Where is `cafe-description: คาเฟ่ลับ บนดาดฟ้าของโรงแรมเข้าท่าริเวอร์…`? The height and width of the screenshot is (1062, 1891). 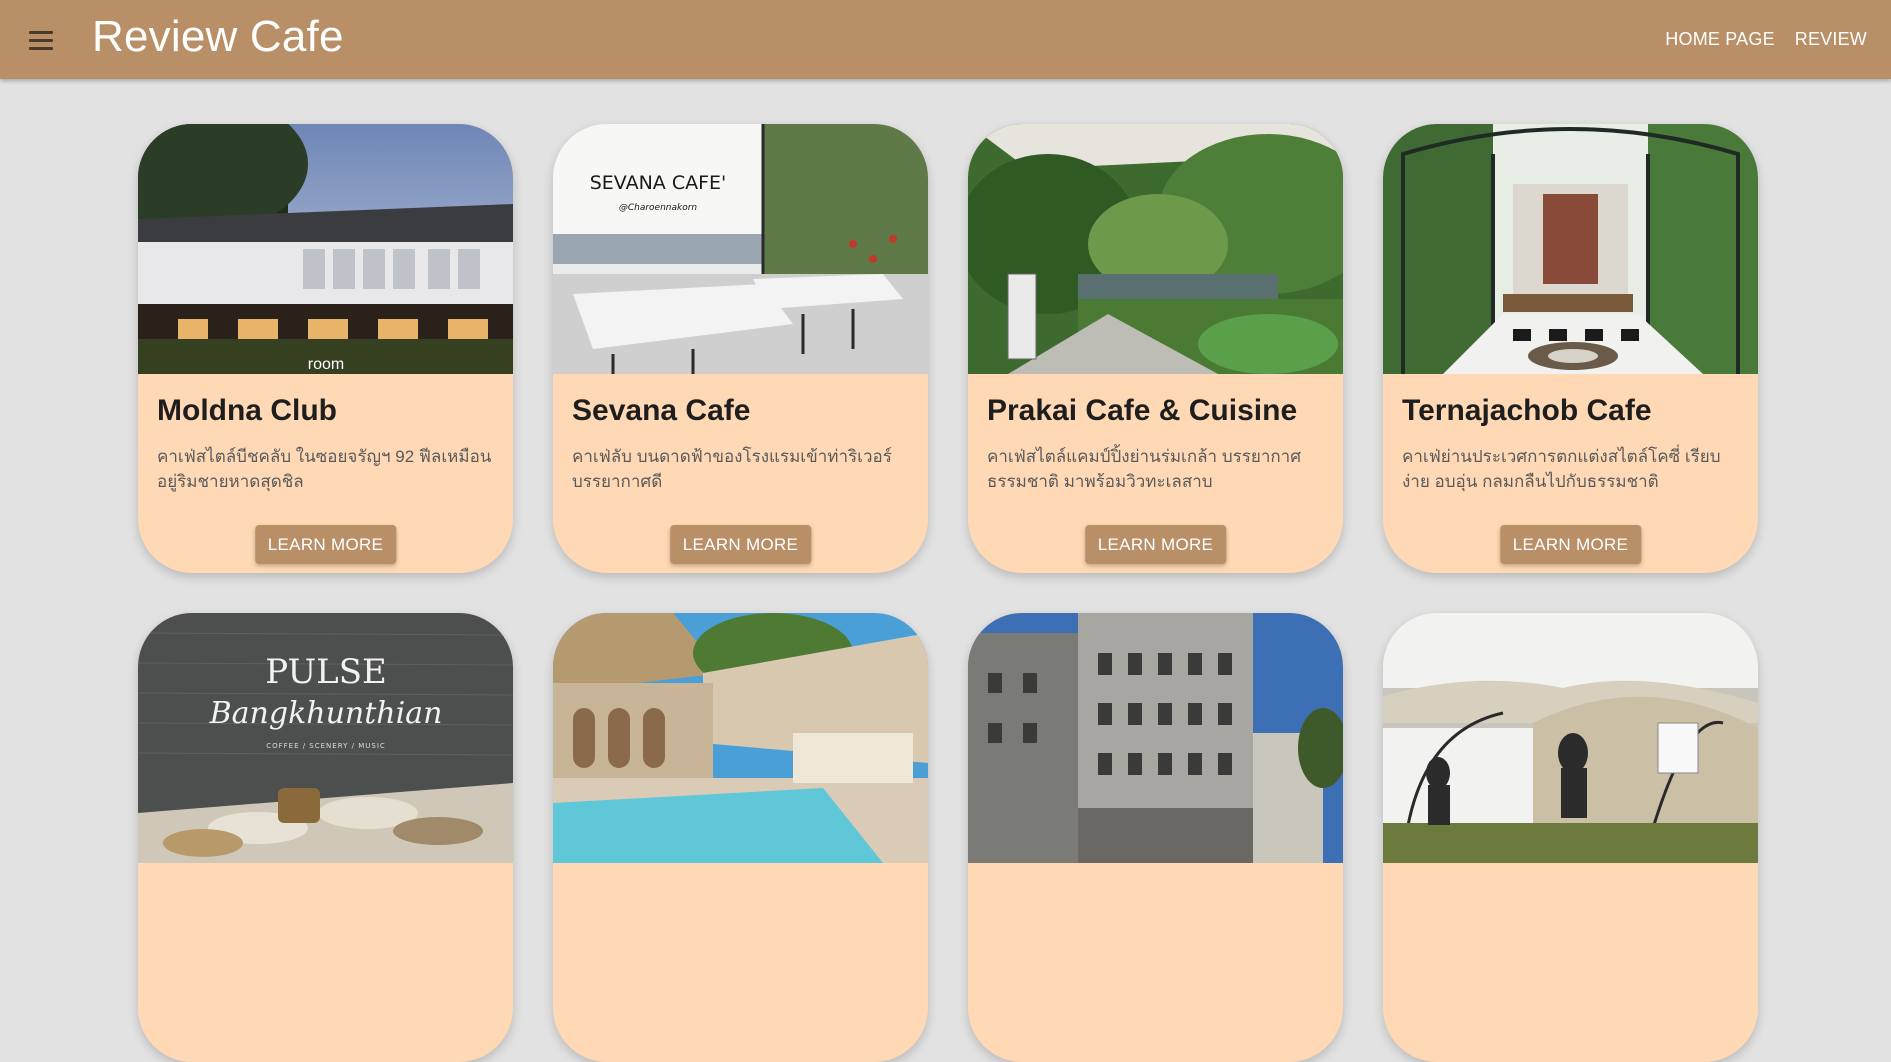 cafe-description: คาเฟ่ลับ บนดาดฟ้าของโรงแรมเข้าท่าริเวอร์… is located at coordinates (732, 469).